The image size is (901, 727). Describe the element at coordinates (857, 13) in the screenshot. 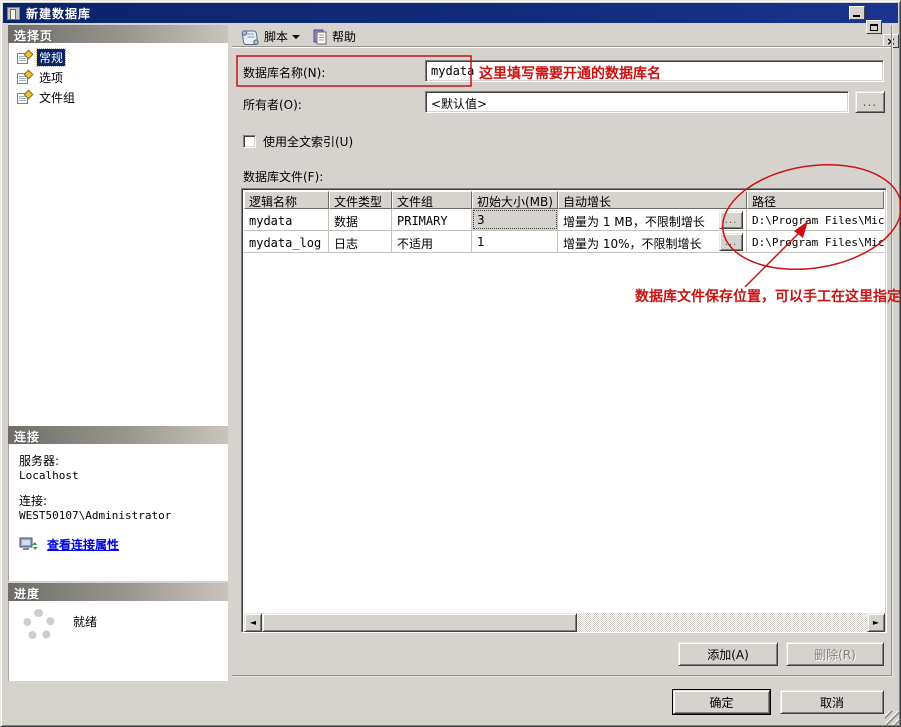

I see `minimize-button` at that location.